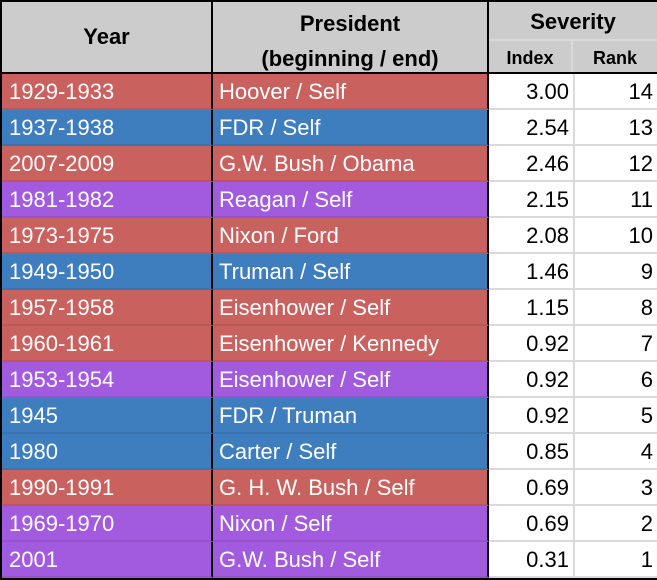 The image size is (657, 580). What do you see at coordinates (107, 92) in the screenshot?
I see `year-cell: 1929-1933` at bounding box center [107, 92].